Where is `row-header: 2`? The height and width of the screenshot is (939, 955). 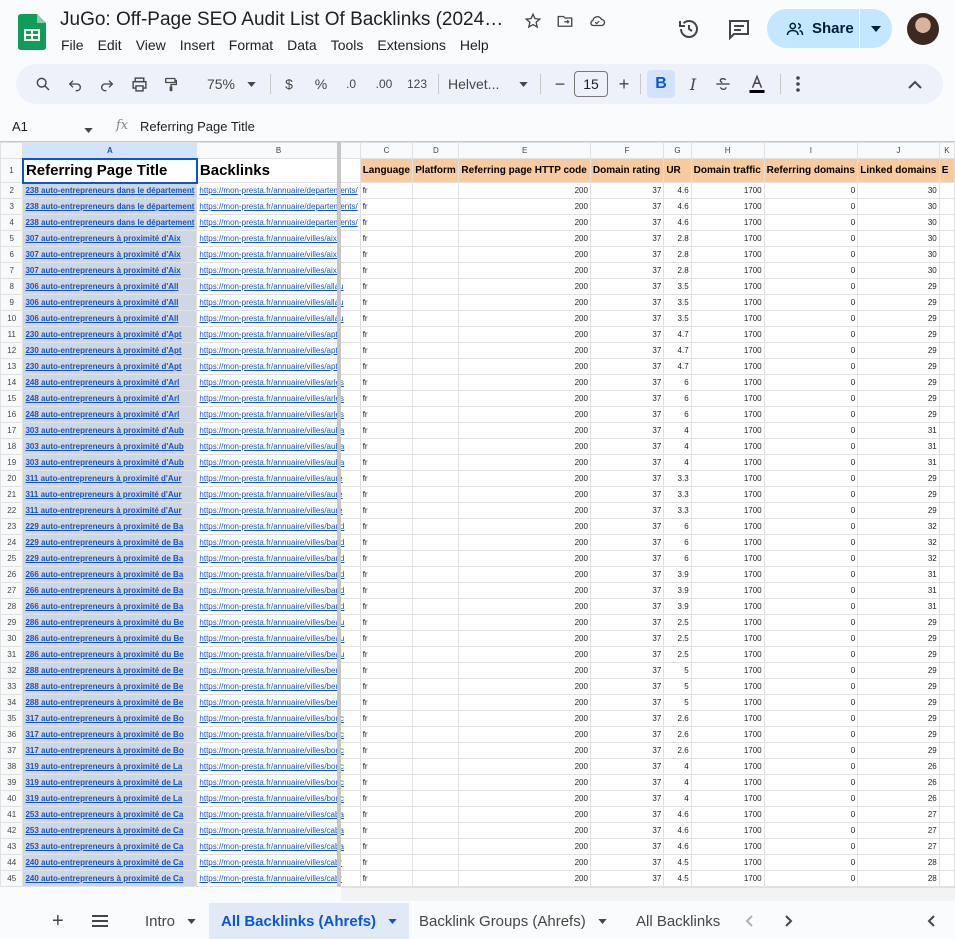
row-header: 2 is located at coordinates (12, 190).